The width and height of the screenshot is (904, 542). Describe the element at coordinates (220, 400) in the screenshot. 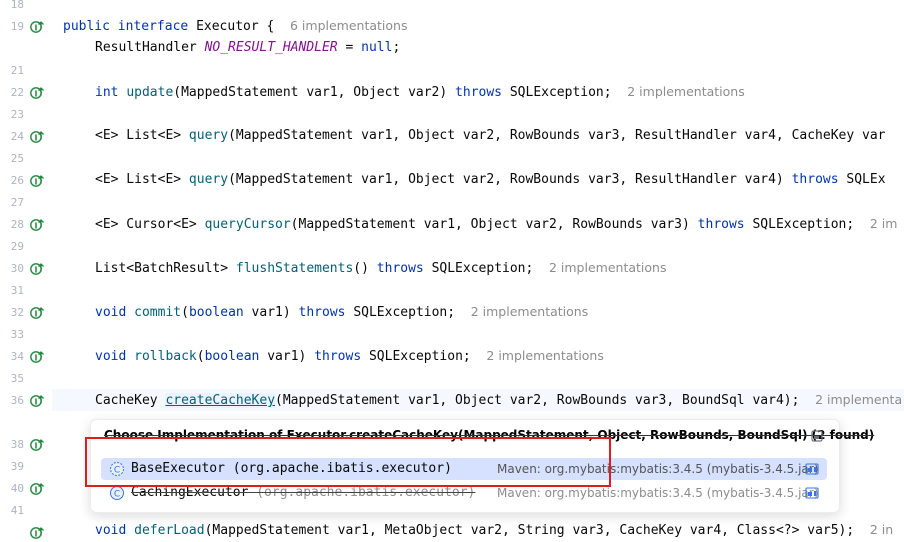

I see `method-name-link: createCacheKey` at that location.